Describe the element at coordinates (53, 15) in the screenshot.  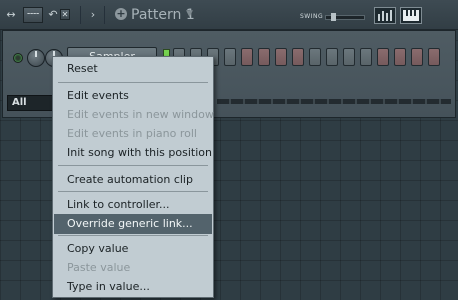
I see `undo-icon: ↶` at that location.